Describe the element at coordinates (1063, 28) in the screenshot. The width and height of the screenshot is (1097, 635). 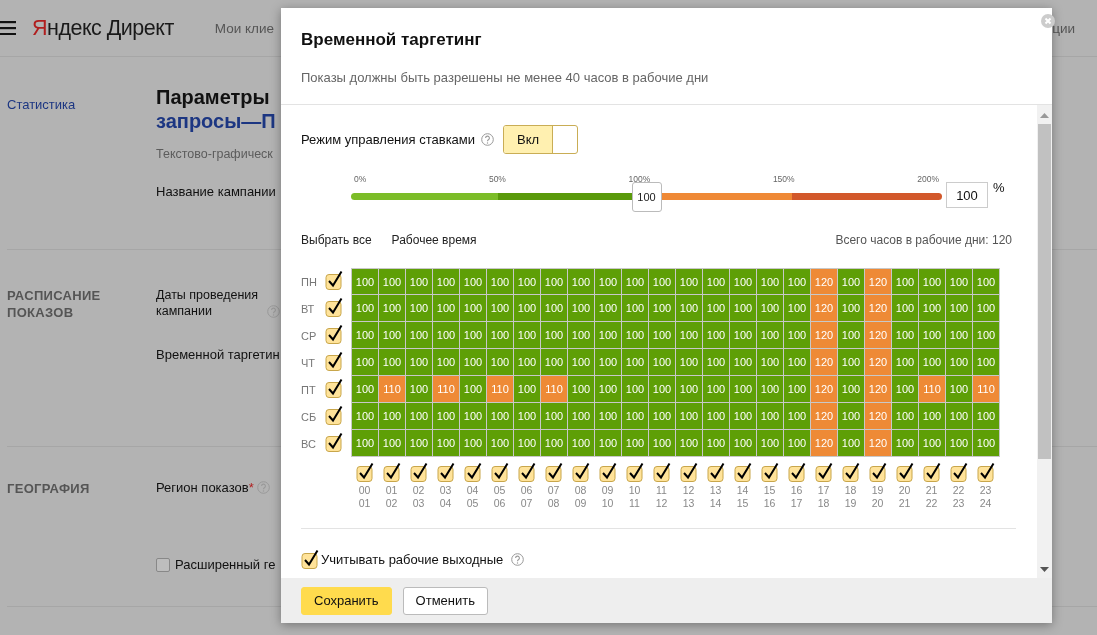
I see `nav-link: ции` at that location.